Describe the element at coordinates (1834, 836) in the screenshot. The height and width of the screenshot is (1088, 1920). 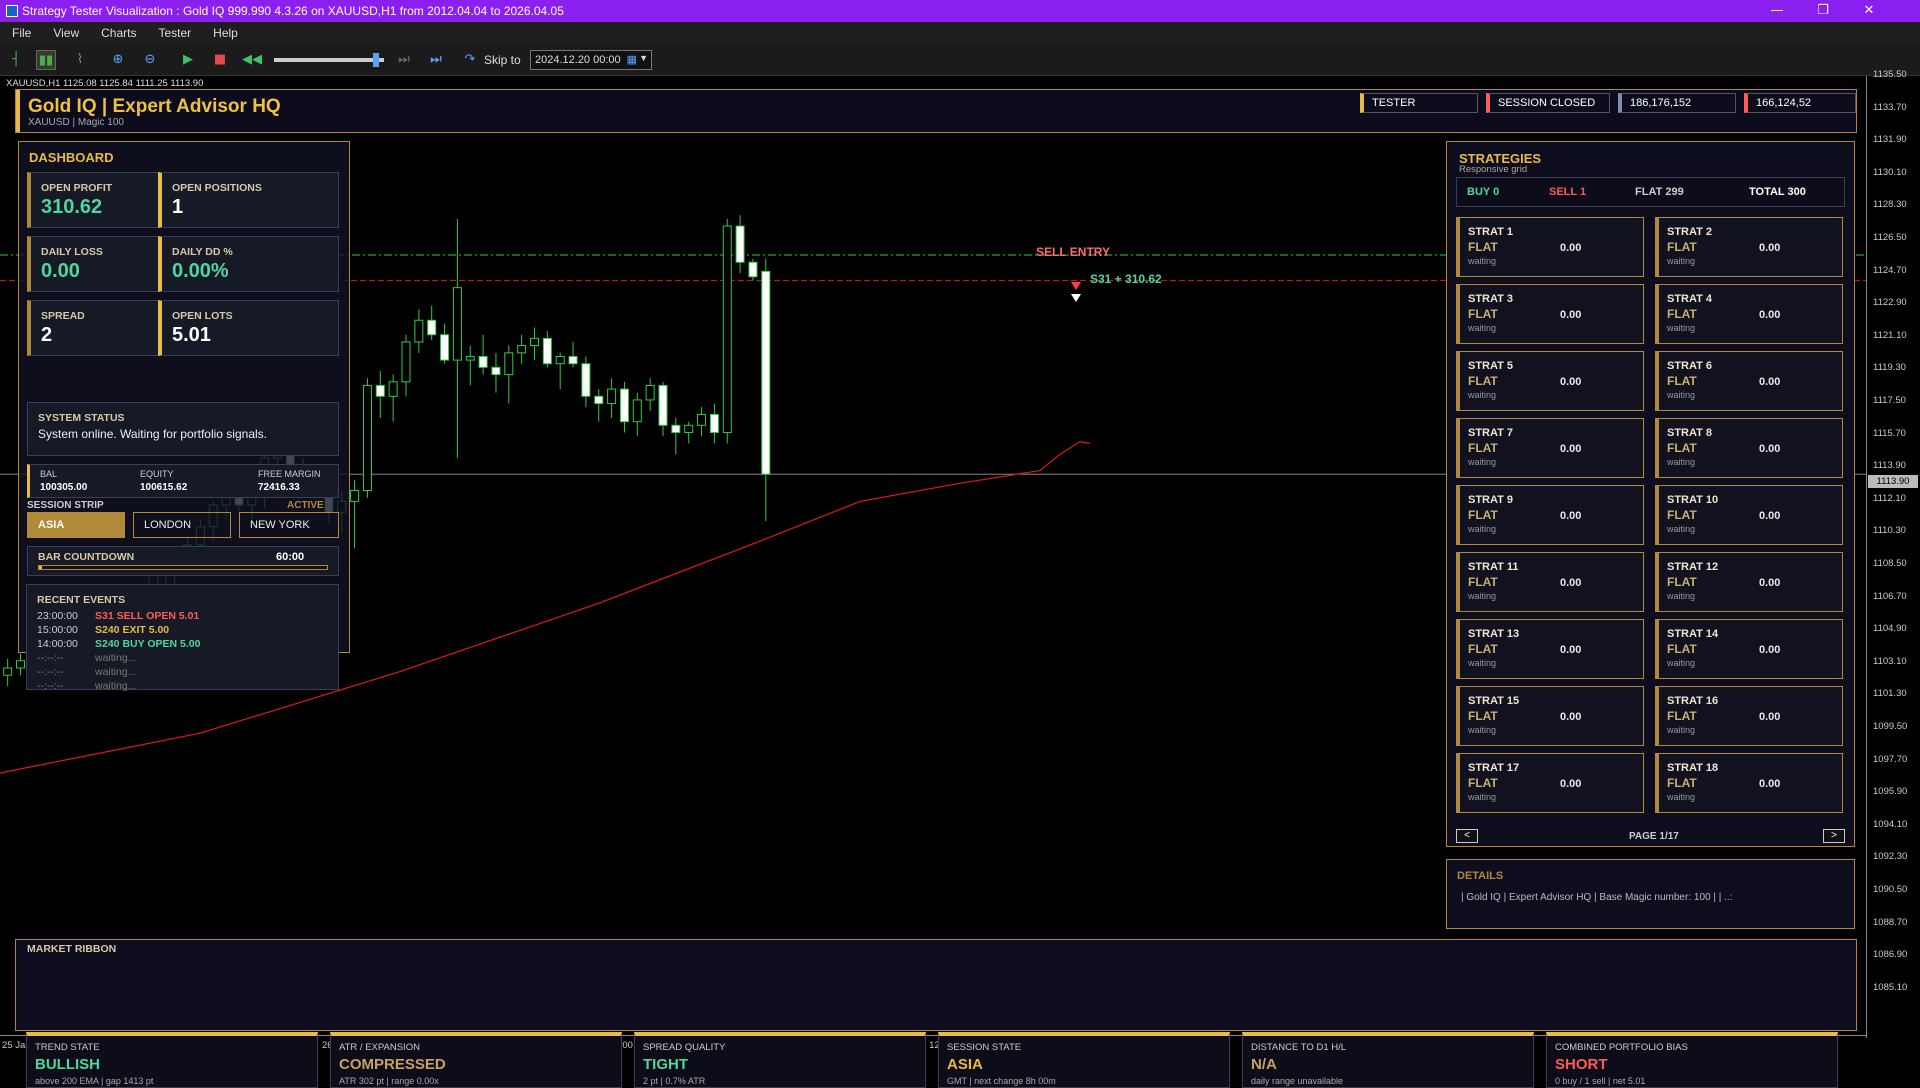
I see `next-page-button: >` at that location.